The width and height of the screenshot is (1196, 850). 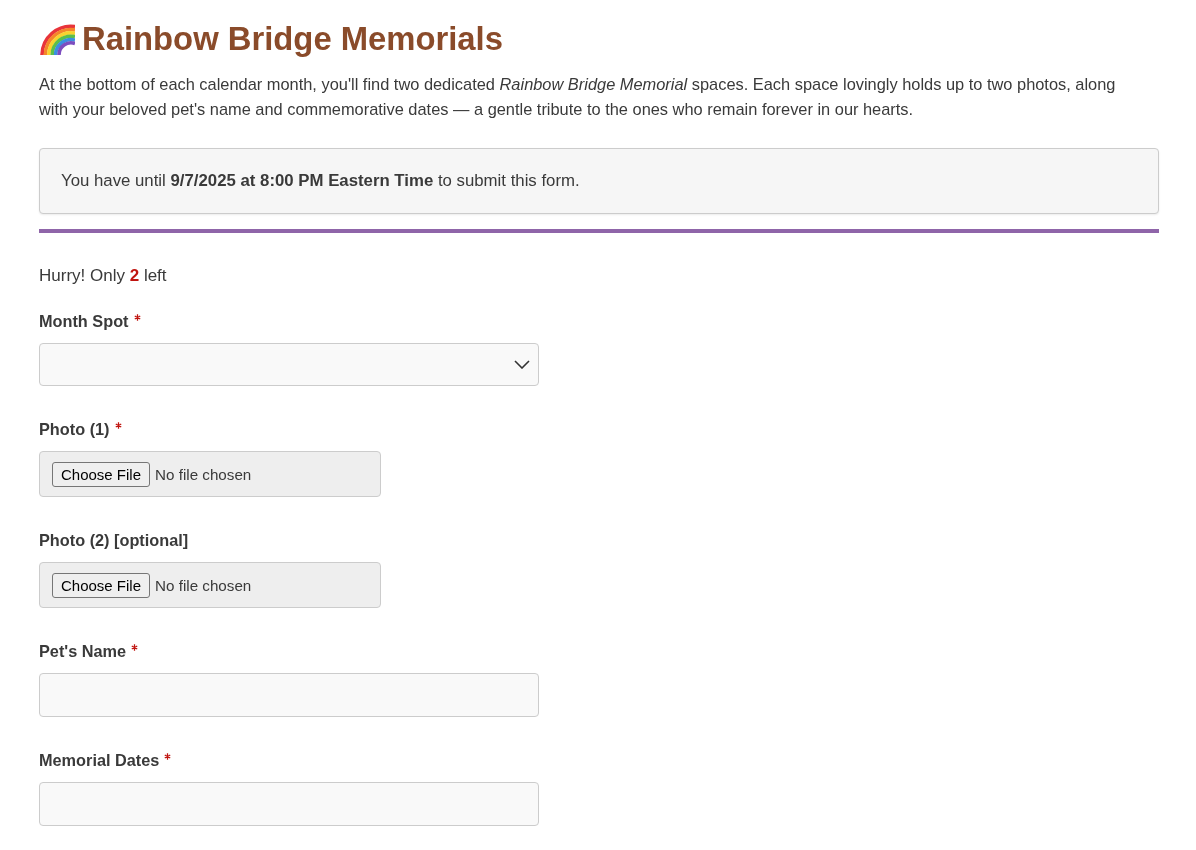 I want to click on field-label: Month Spot, so click(x=84, y=321).